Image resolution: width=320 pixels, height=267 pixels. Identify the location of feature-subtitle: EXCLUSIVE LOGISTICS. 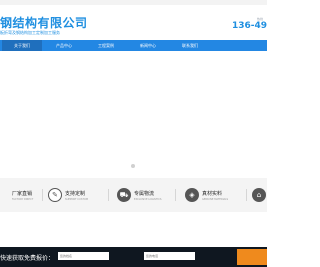
(148, 199).